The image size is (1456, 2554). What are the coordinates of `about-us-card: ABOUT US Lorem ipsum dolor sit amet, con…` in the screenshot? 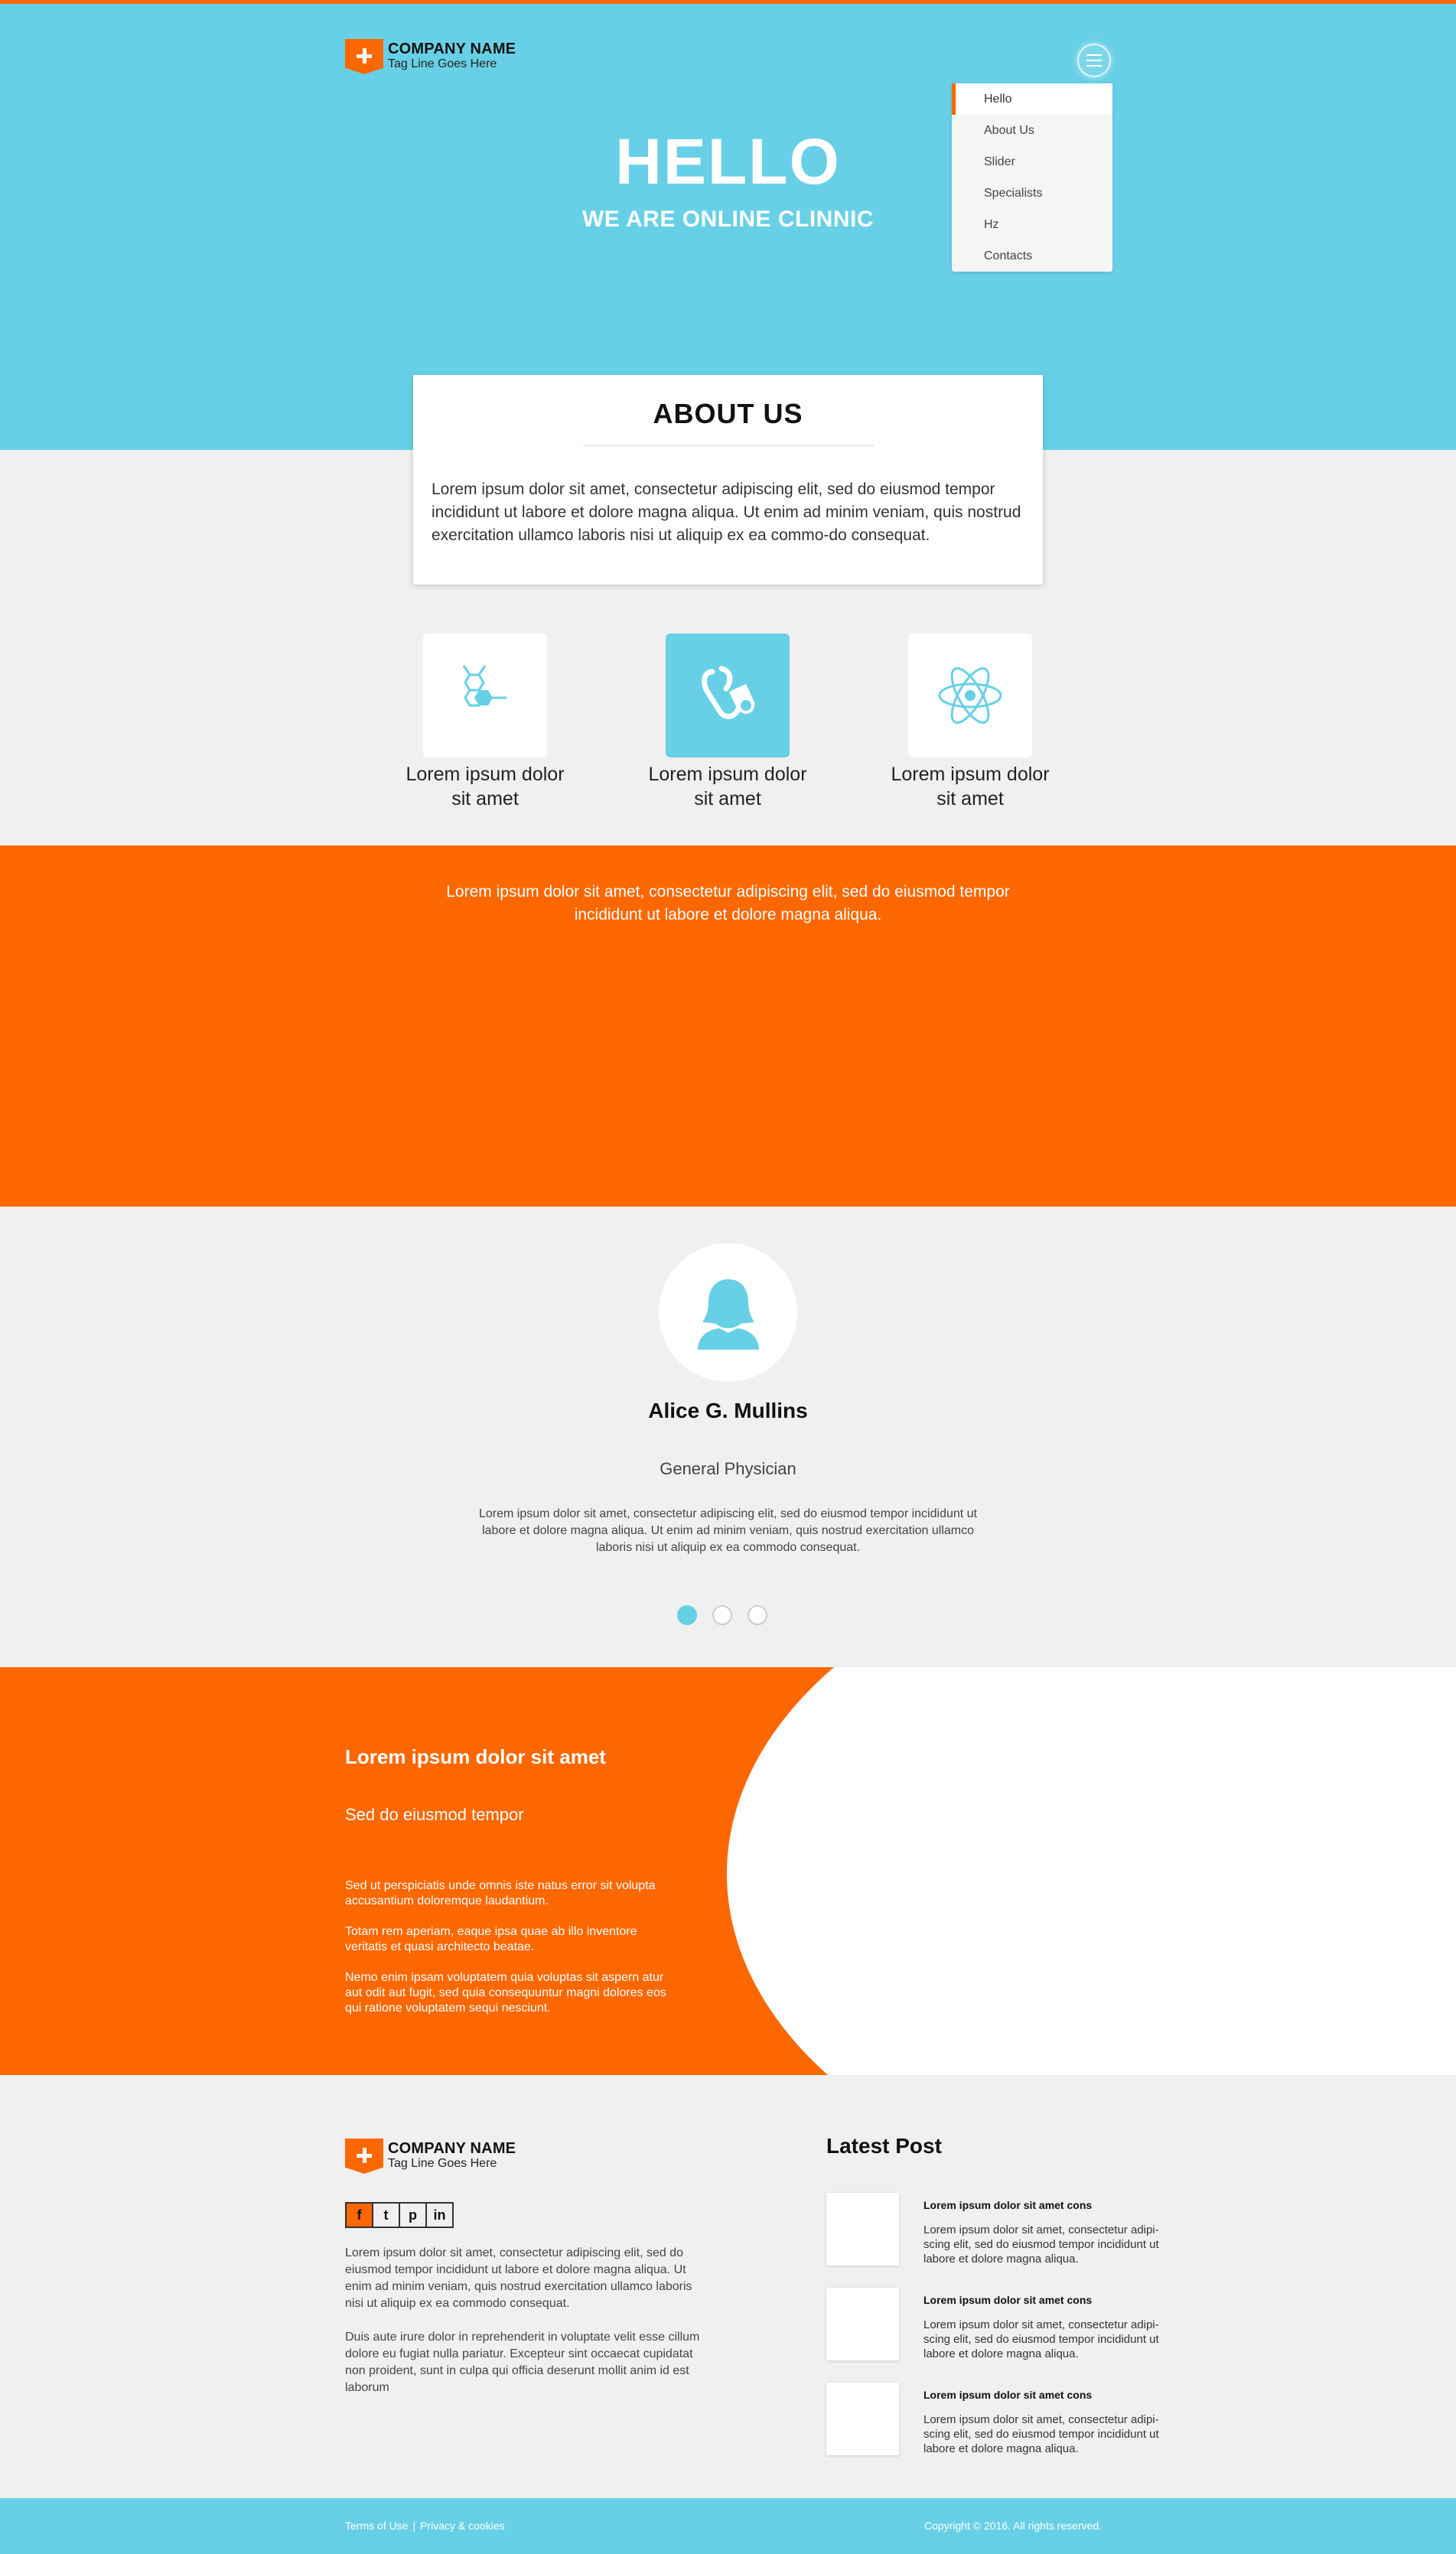 It's located at (728, 480).